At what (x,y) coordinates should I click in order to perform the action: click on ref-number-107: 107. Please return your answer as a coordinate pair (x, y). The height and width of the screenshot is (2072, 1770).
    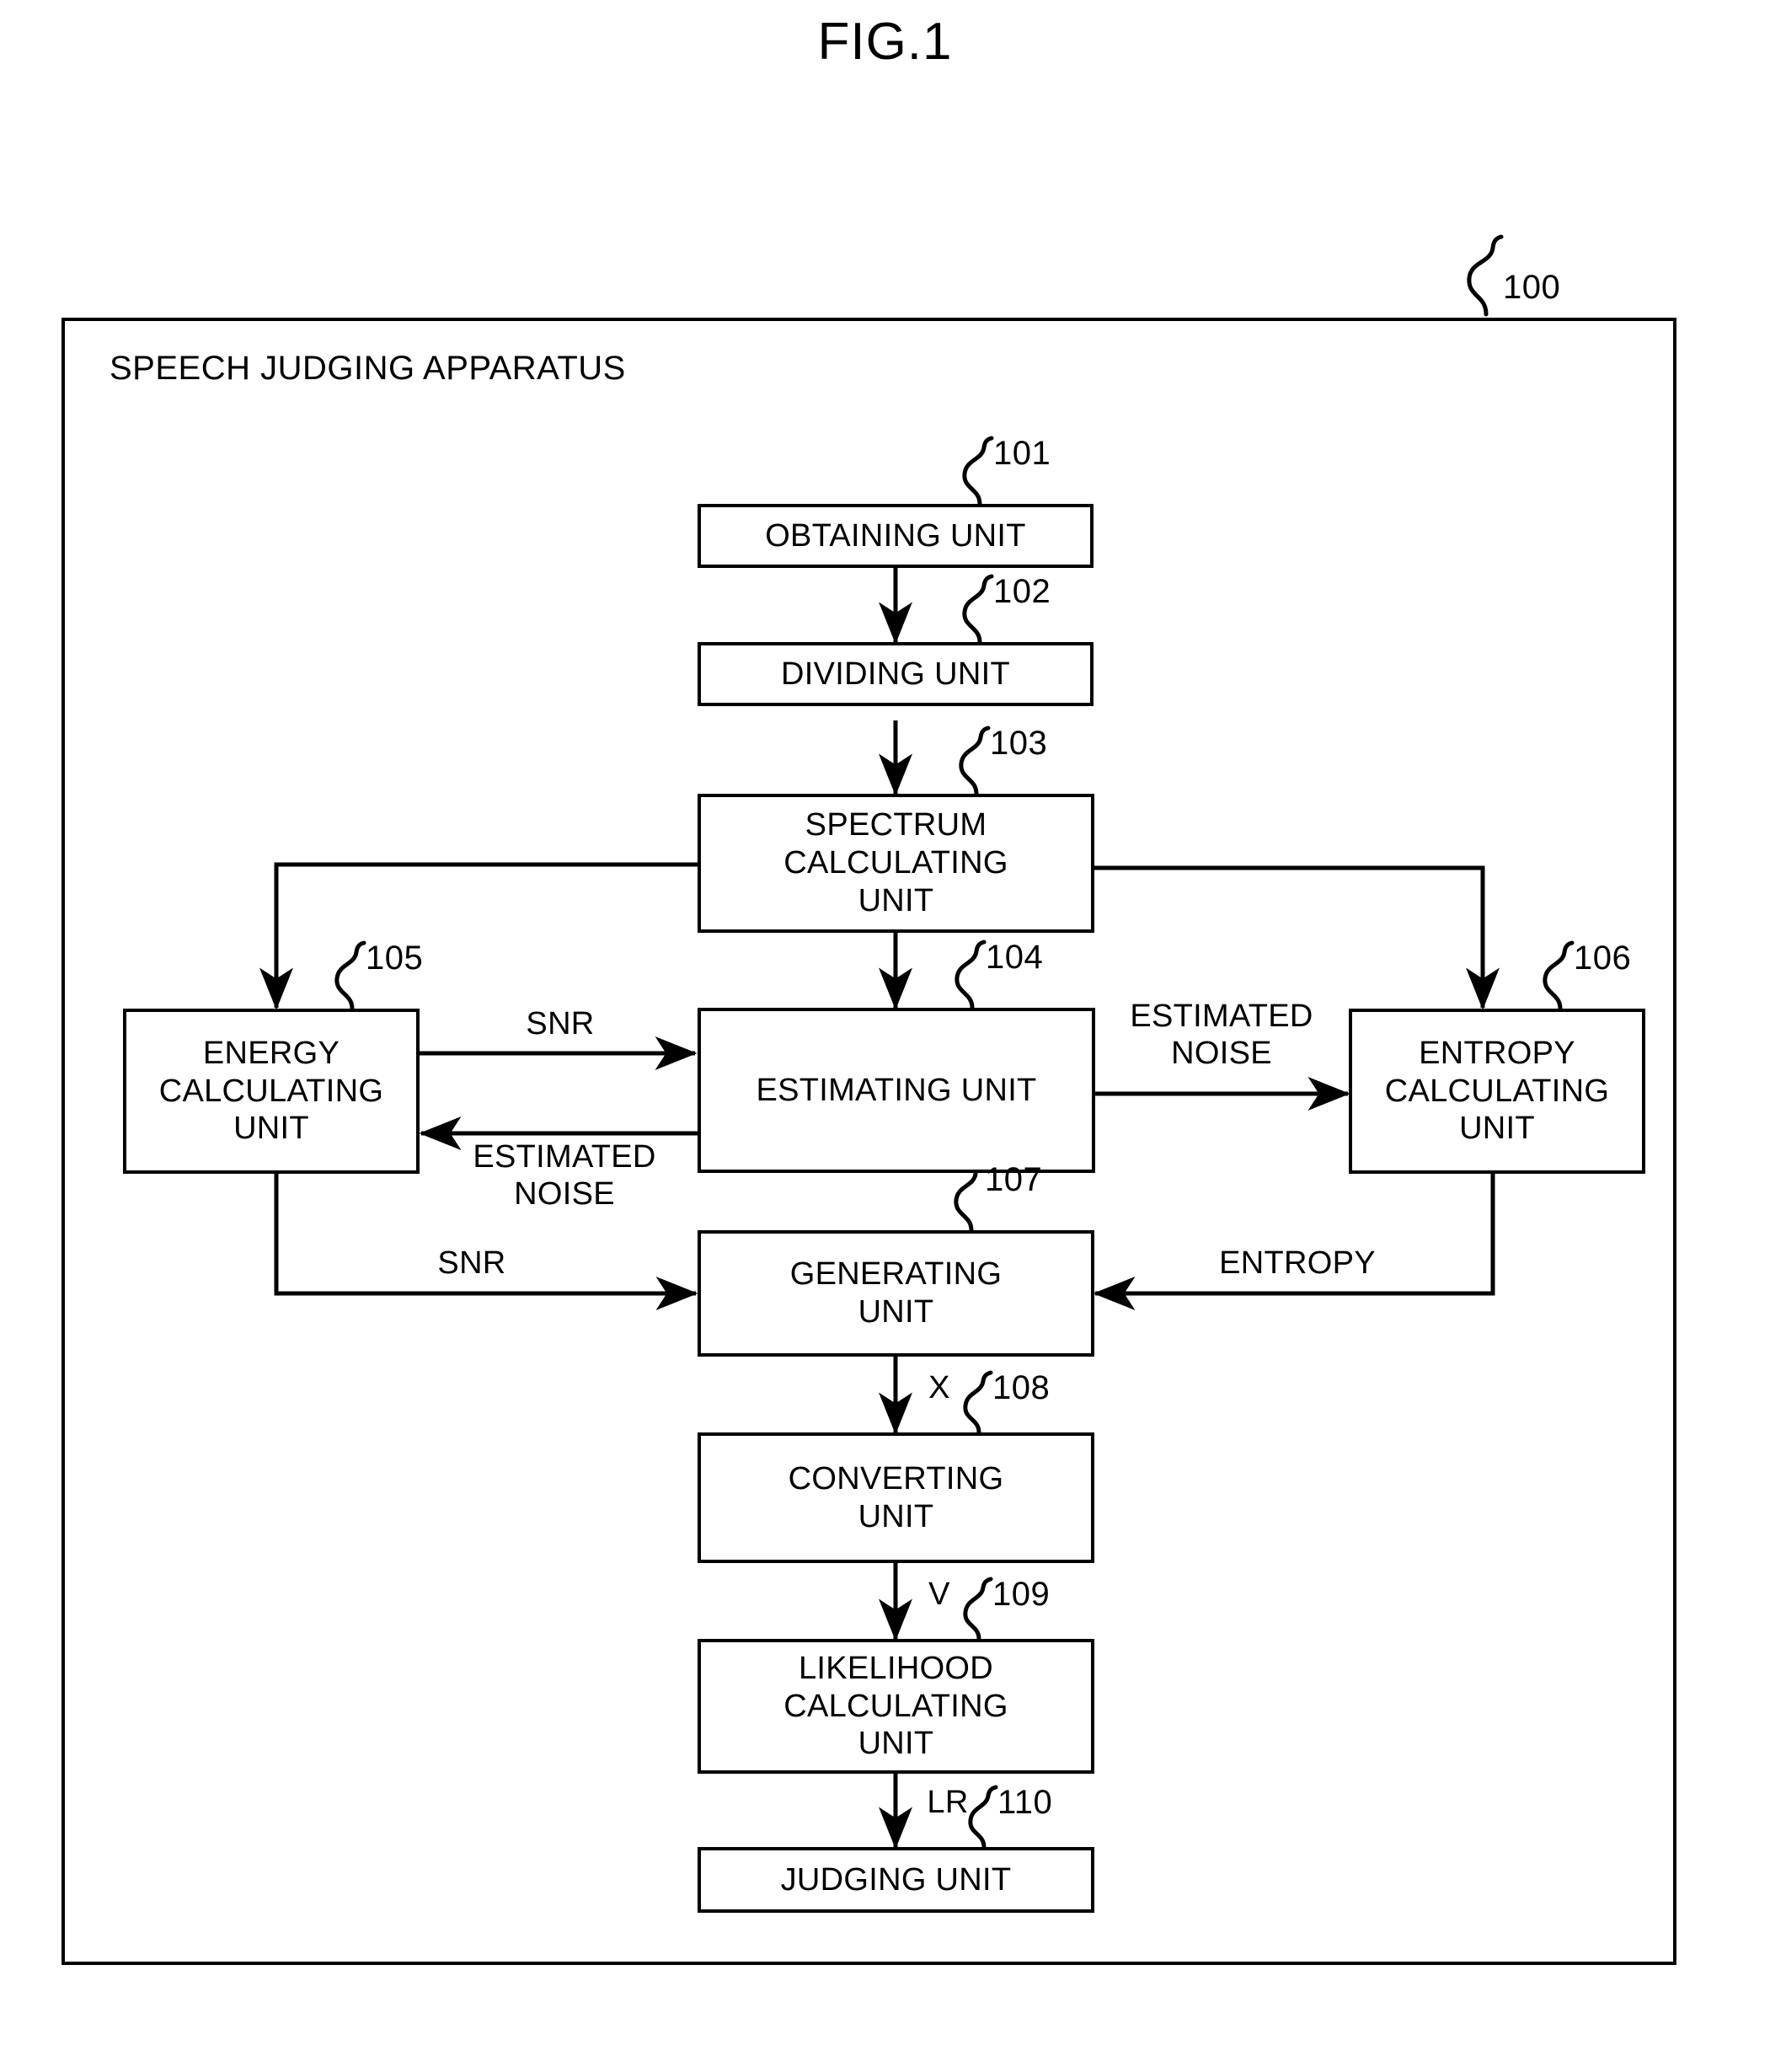
    Looking at the image, I should click on (1014, 1180).